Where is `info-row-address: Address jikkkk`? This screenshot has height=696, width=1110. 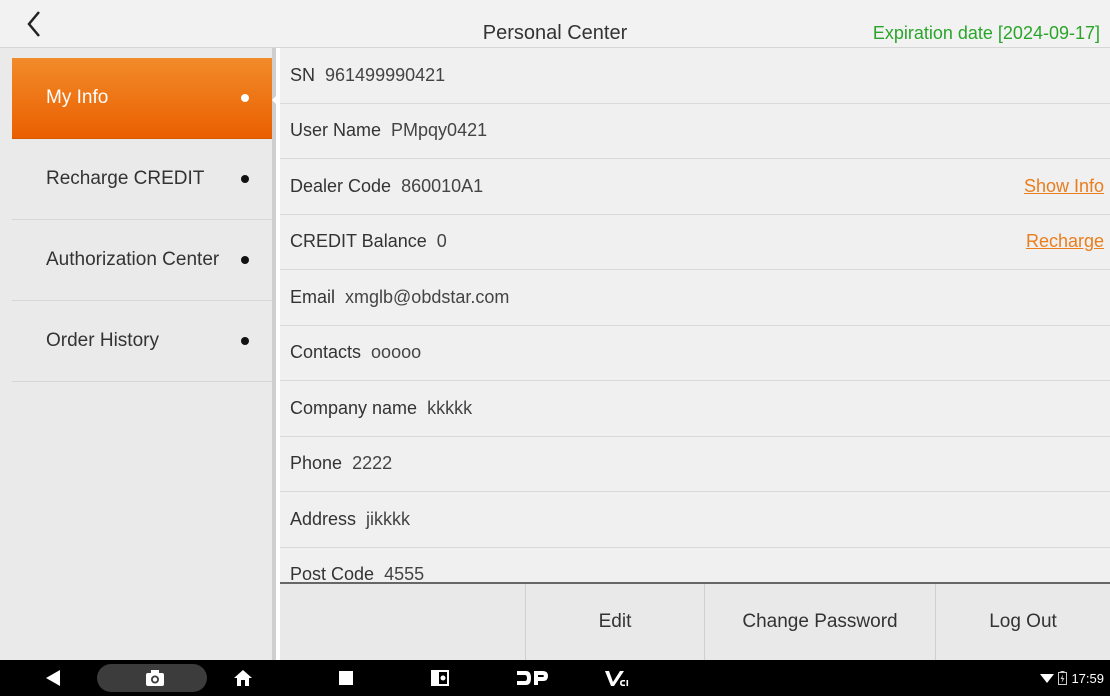
info-row-address: Address jikkkk is located at coordinates (695, 520).